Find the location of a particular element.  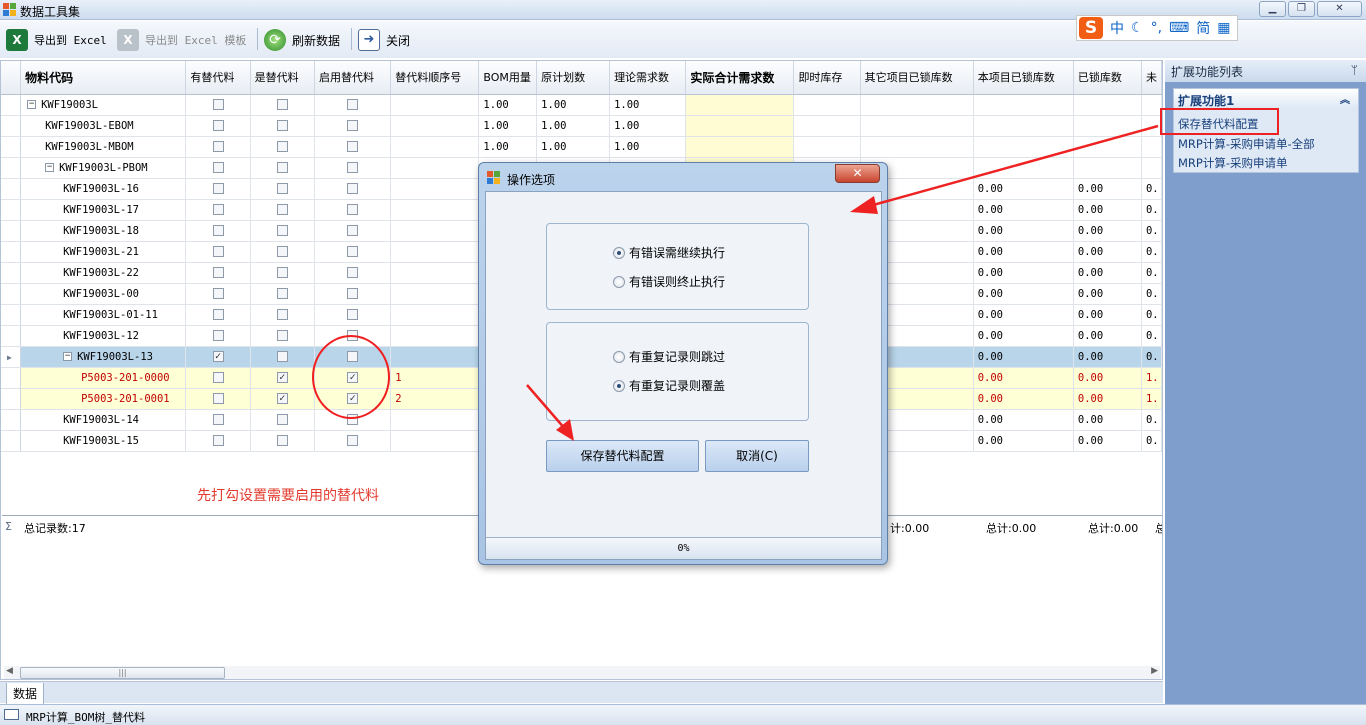

cancel-button: 取消(C) is located at coordinates (757, 456).